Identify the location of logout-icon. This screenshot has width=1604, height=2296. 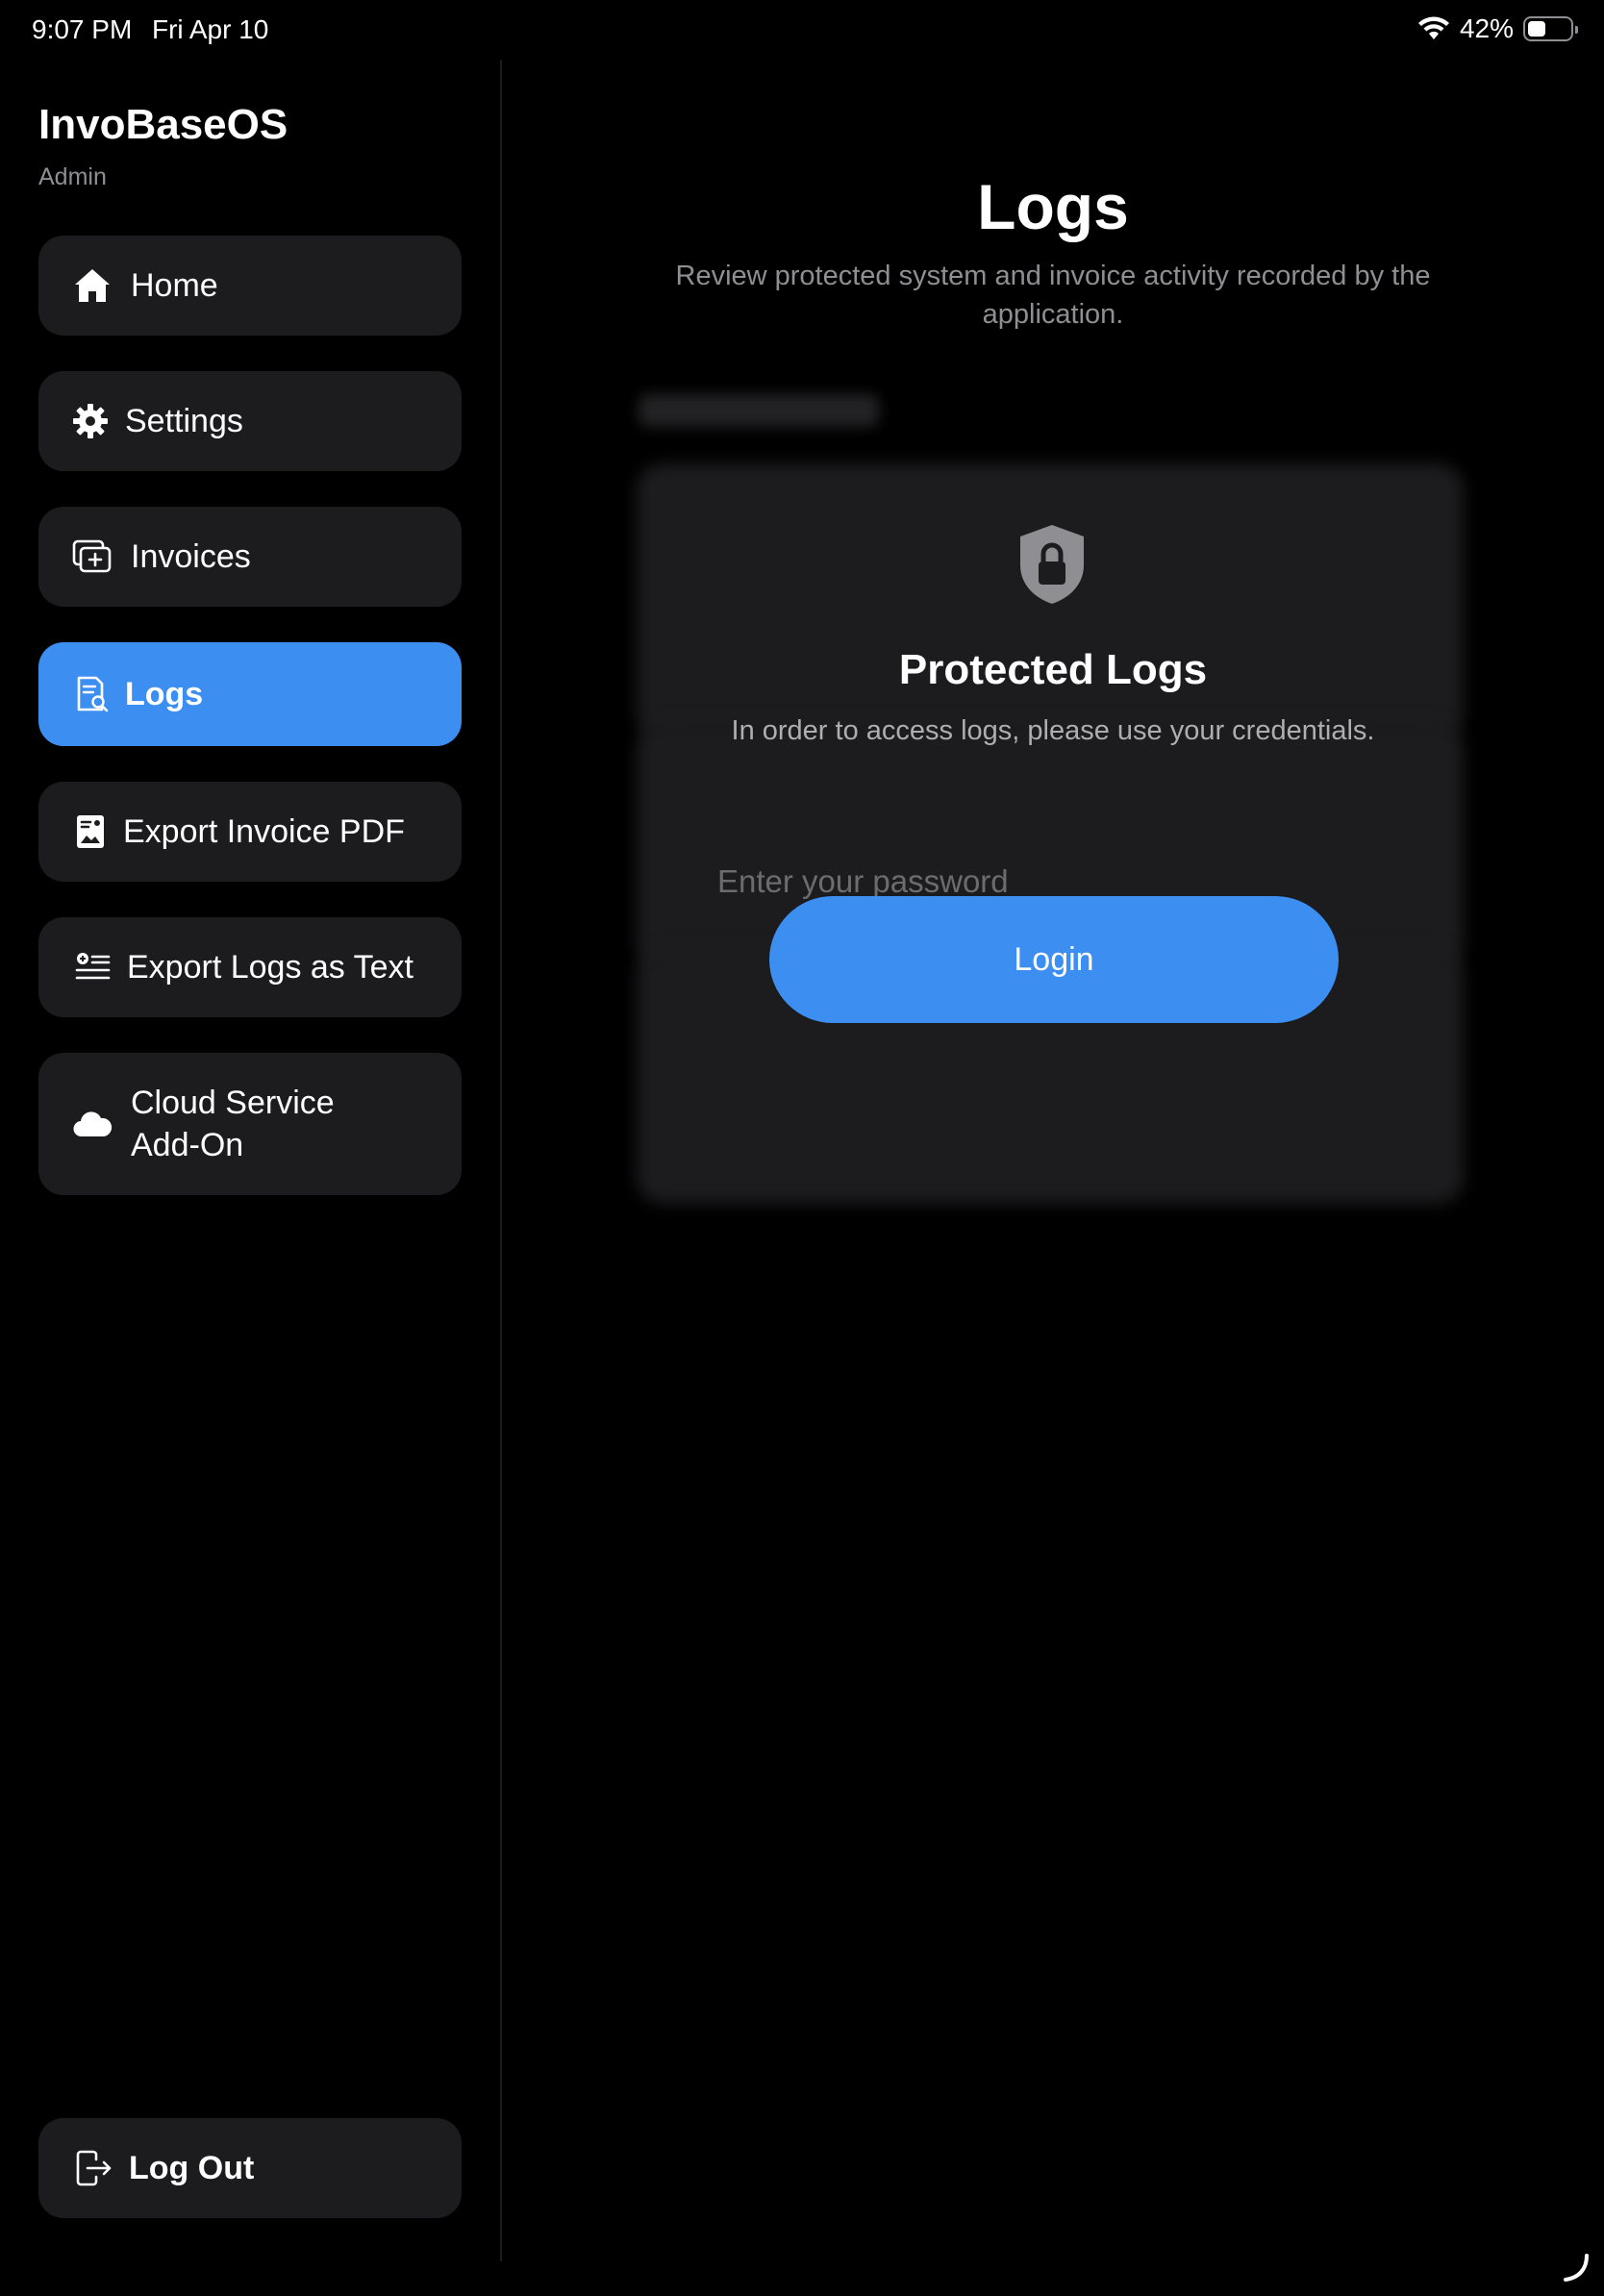
(94, 2168).